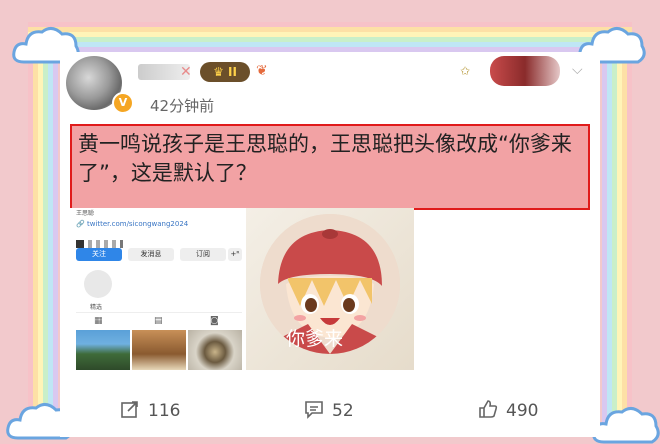 This screenshot has height=444, width=660. Describe the element at coordinates (465, 71) in the screenshot. I see `star-icon: ✩` at that location.